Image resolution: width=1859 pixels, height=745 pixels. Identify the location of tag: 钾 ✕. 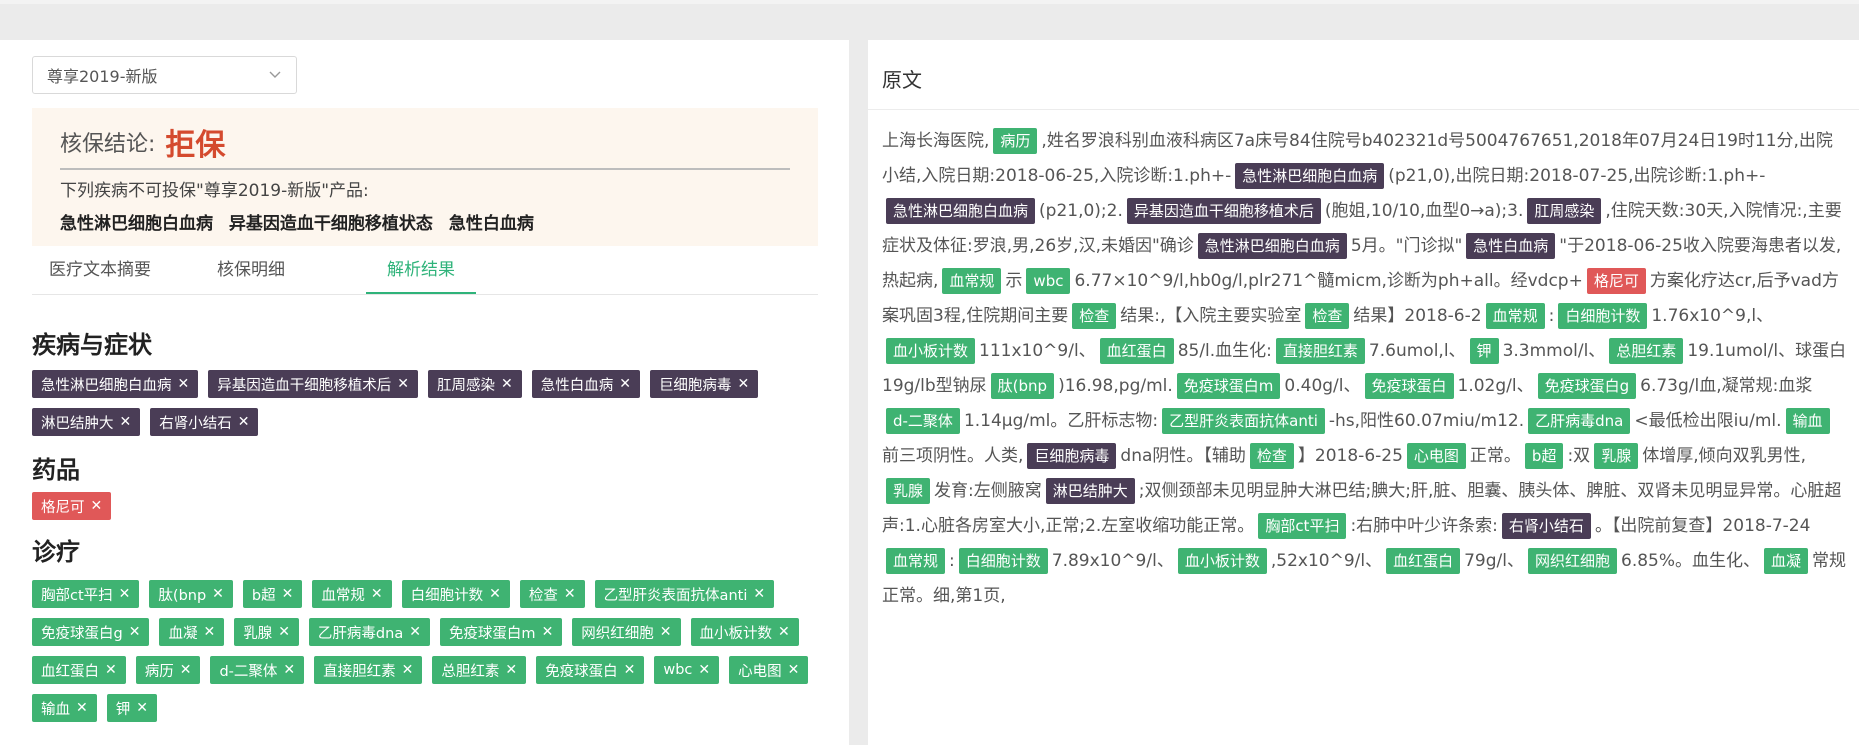
(131, 708).